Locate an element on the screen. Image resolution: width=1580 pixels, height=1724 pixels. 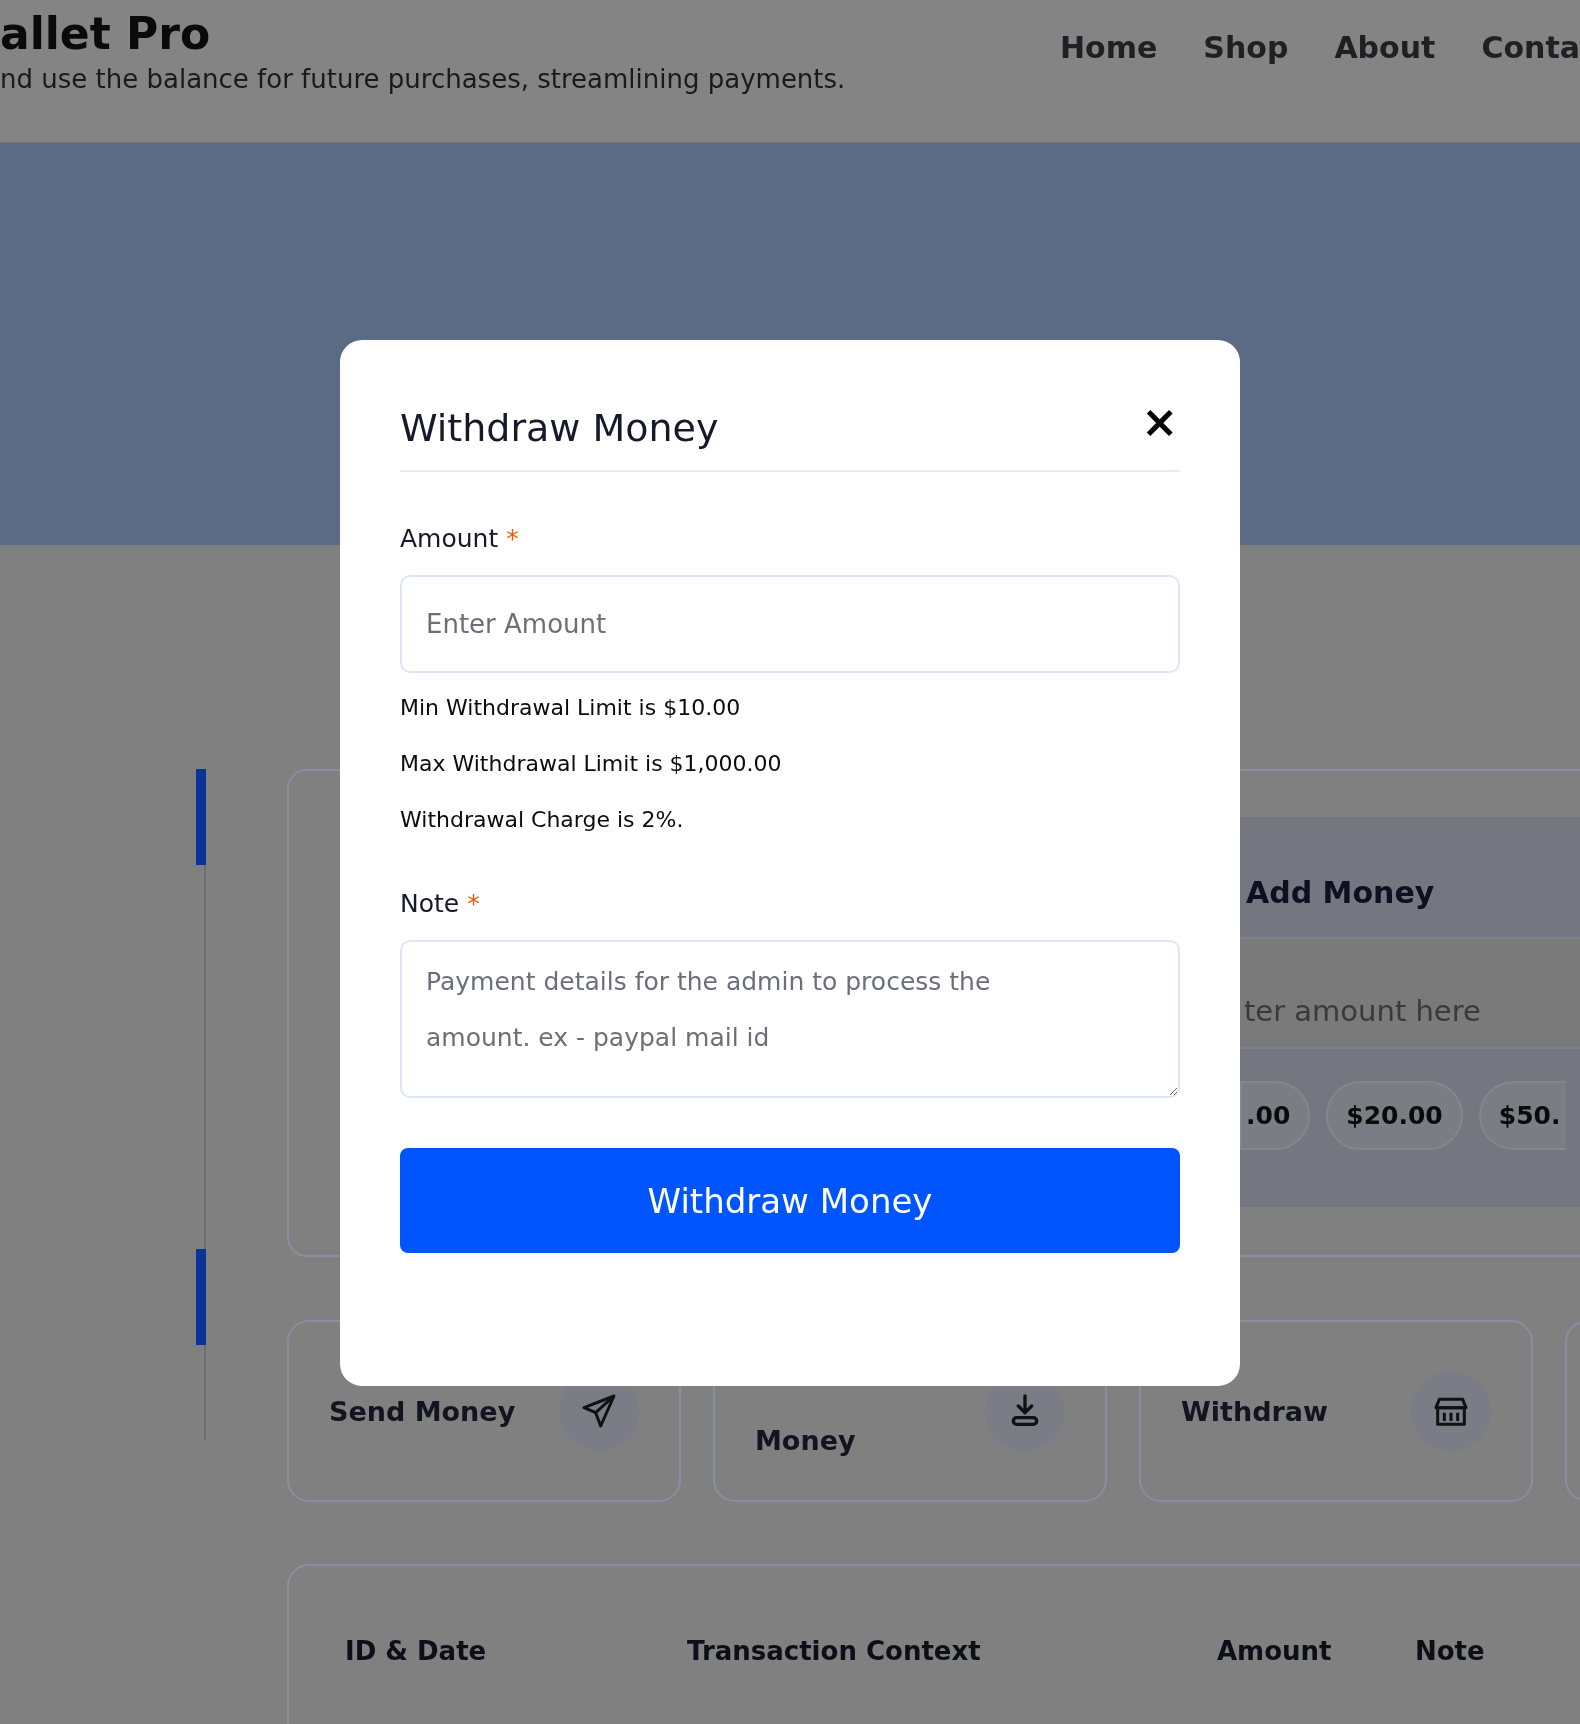
column-header: Note is located at coordinates (1450, 1651).